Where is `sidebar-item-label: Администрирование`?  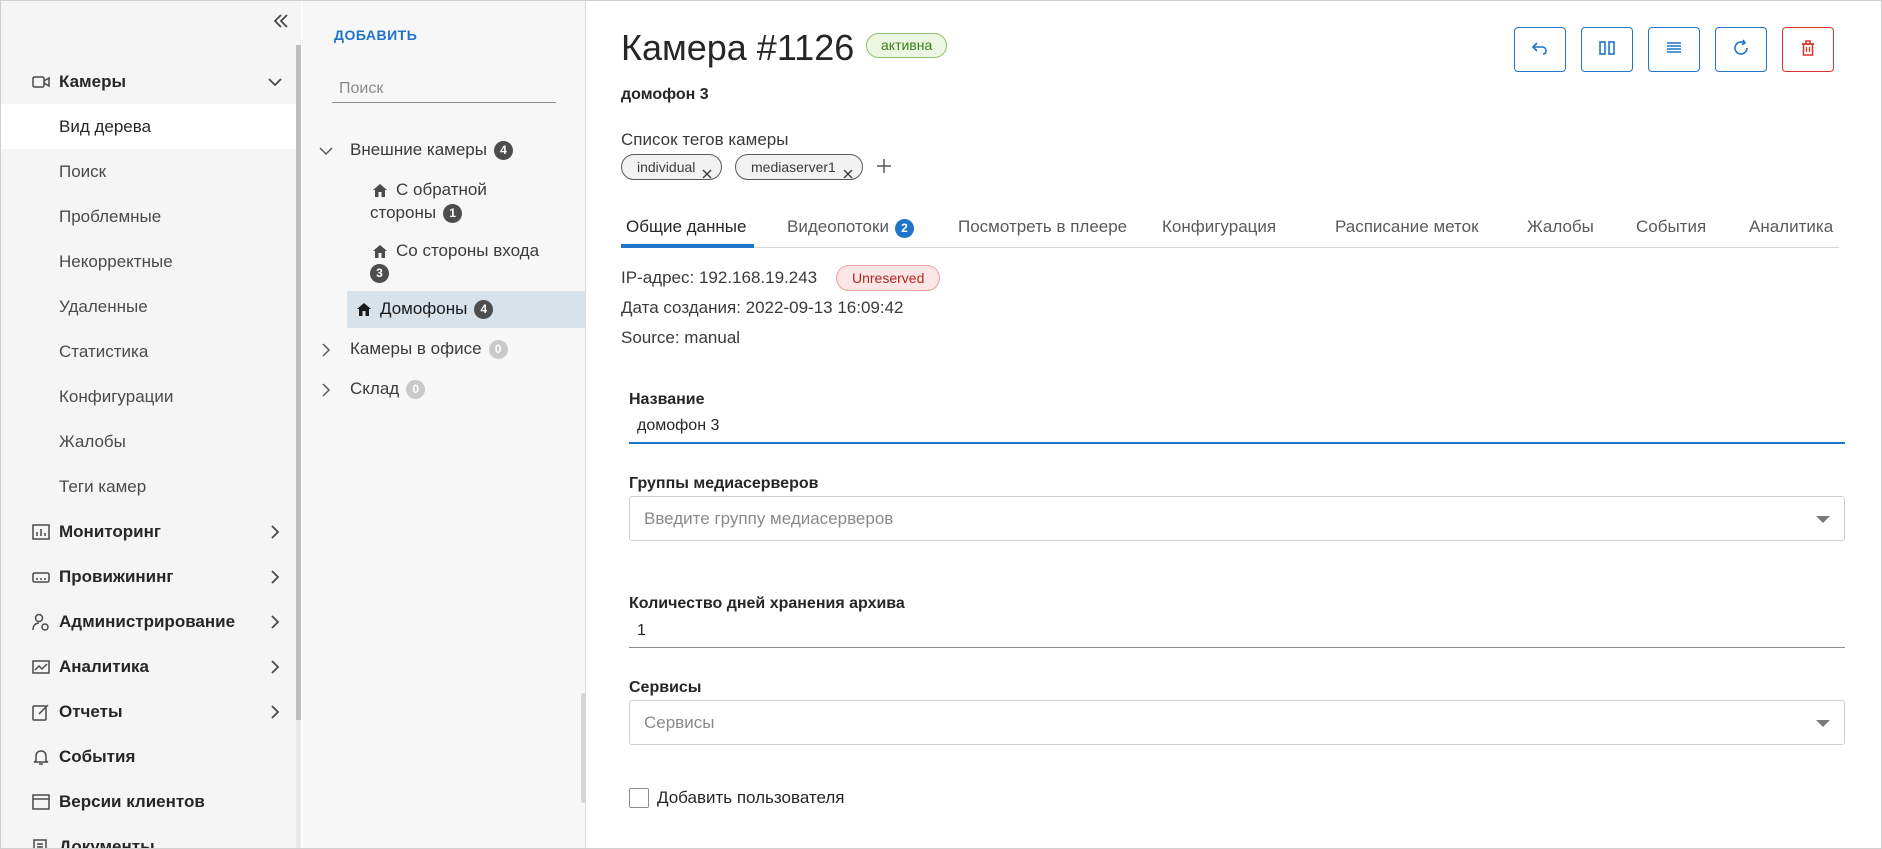 sidebar-item-label: Администрирование is located at coordinates (147, 621).